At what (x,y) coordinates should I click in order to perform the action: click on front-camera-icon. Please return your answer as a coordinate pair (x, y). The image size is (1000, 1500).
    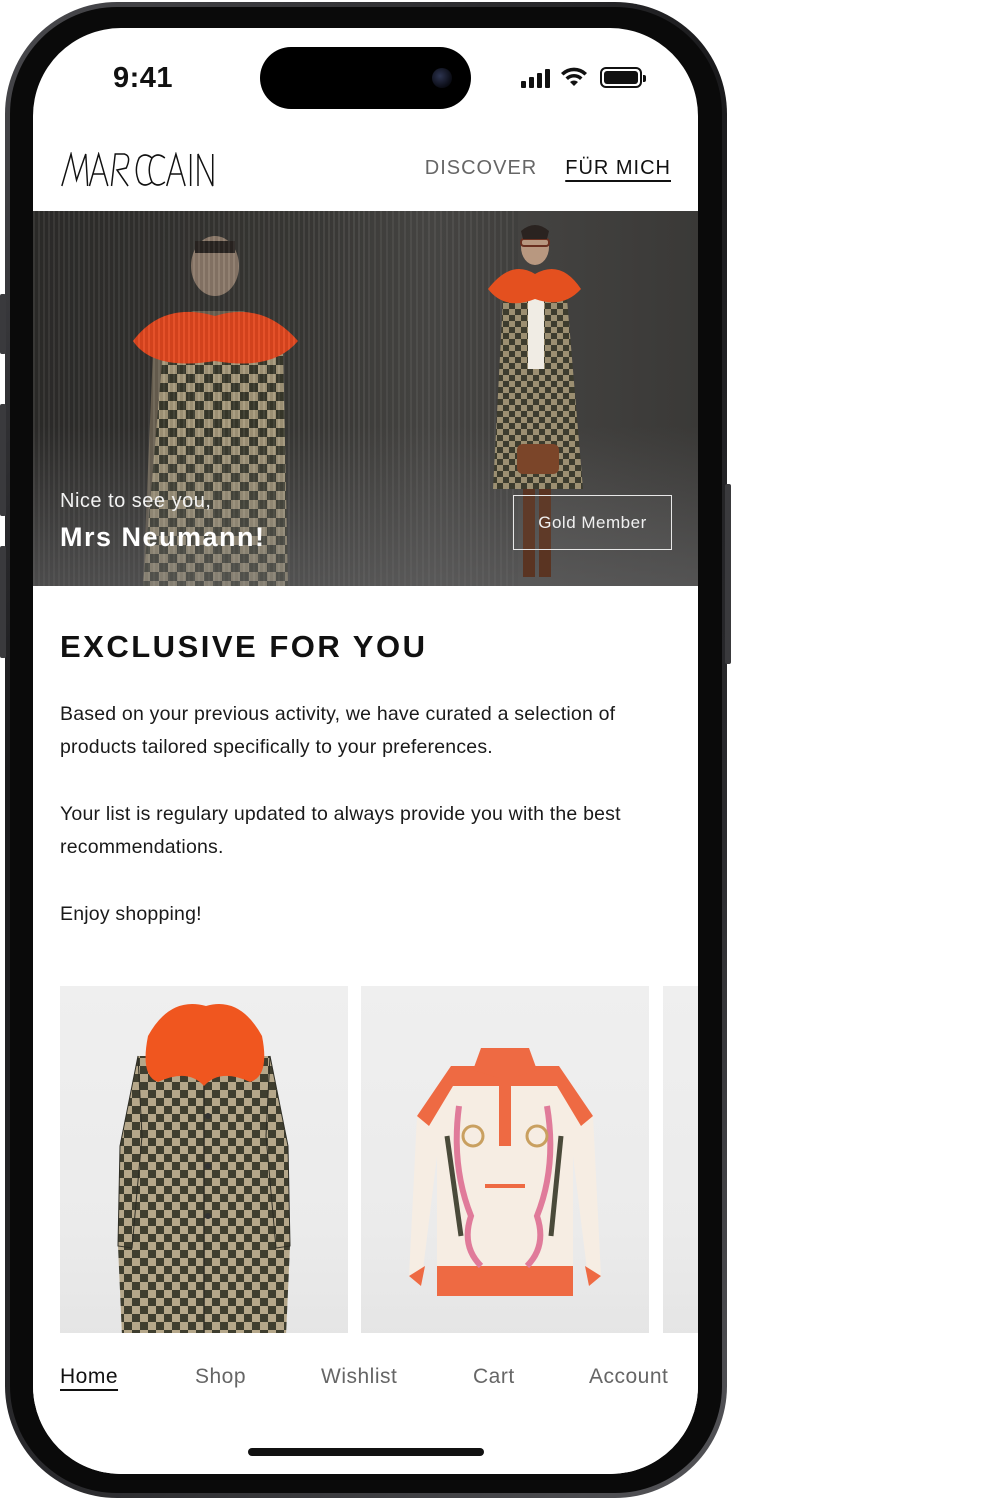
    Looking at the image, I should click on (442, 78).